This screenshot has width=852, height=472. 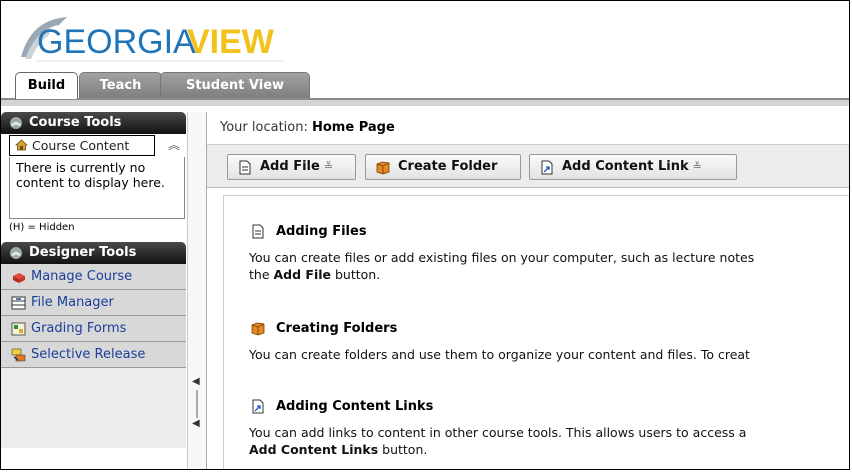 I want to click on add-file-button: Add File ≚, so click(x=291, y=167).